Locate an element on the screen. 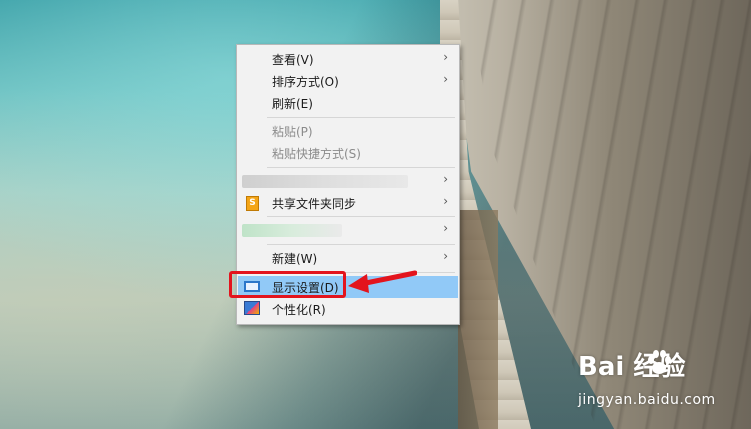 The width and height of the screenshot is (751, 429). baidu-paw-icon is located at coordinates (659, 362).